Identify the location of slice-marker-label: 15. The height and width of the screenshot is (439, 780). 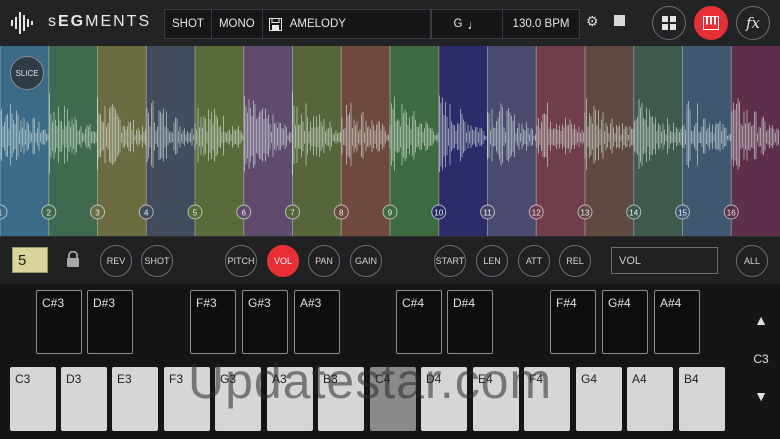
(682, 213).